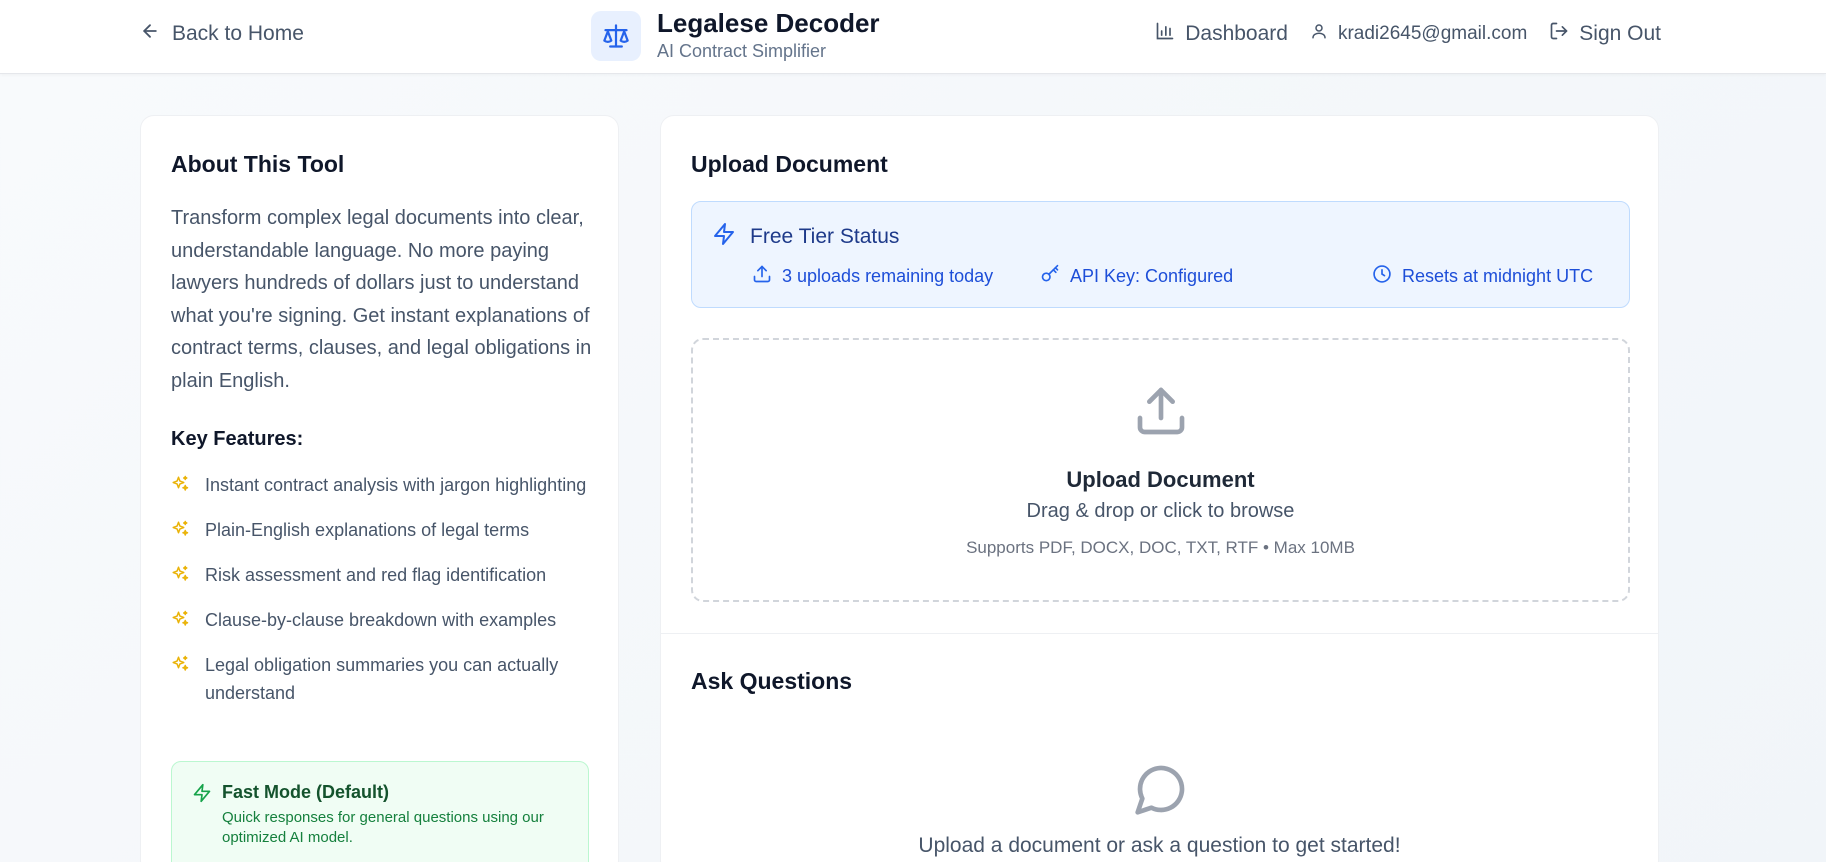  What do you see at coordinates (258, 164) in the screenshot?
I see `about-title: About This Tool` at bounding box center [258, 164].